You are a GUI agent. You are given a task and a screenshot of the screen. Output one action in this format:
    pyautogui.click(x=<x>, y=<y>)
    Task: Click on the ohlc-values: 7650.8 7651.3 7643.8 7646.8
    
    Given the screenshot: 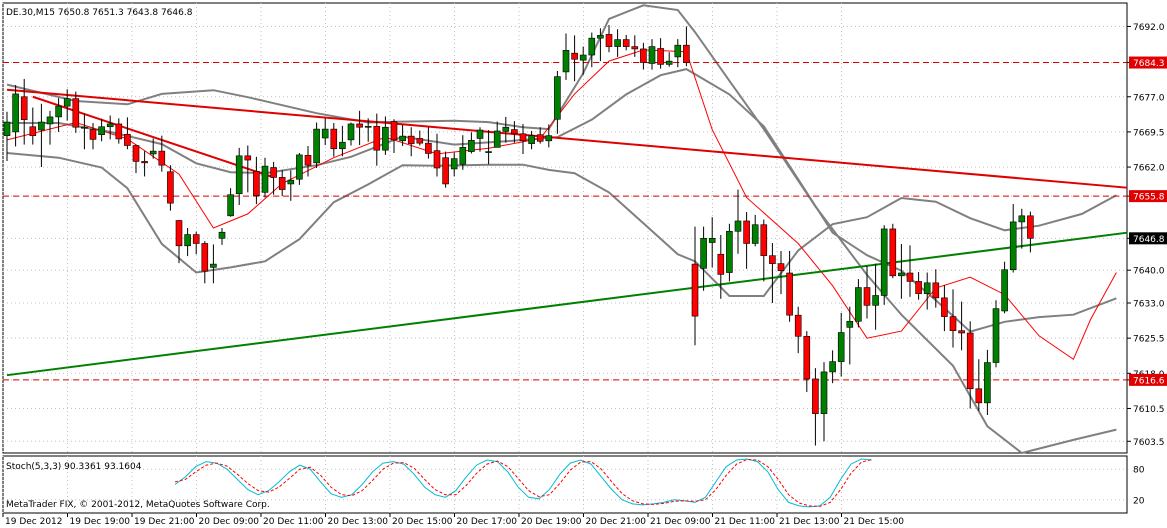 What is the action you would take?
    pyautogui.click(x=125, y=13)
    